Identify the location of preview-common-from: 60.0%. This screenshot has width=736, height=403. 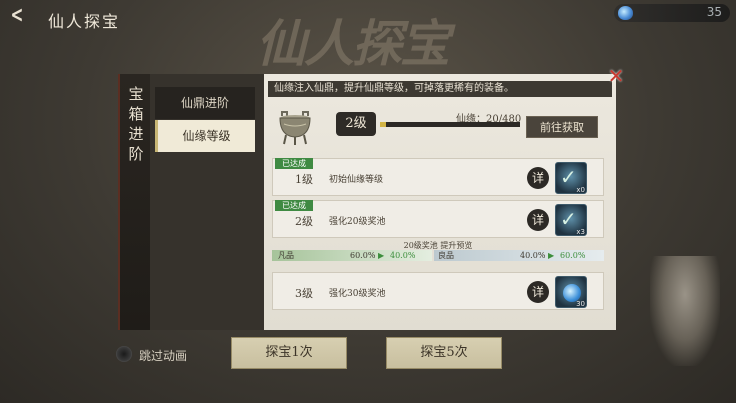
(363, 255).